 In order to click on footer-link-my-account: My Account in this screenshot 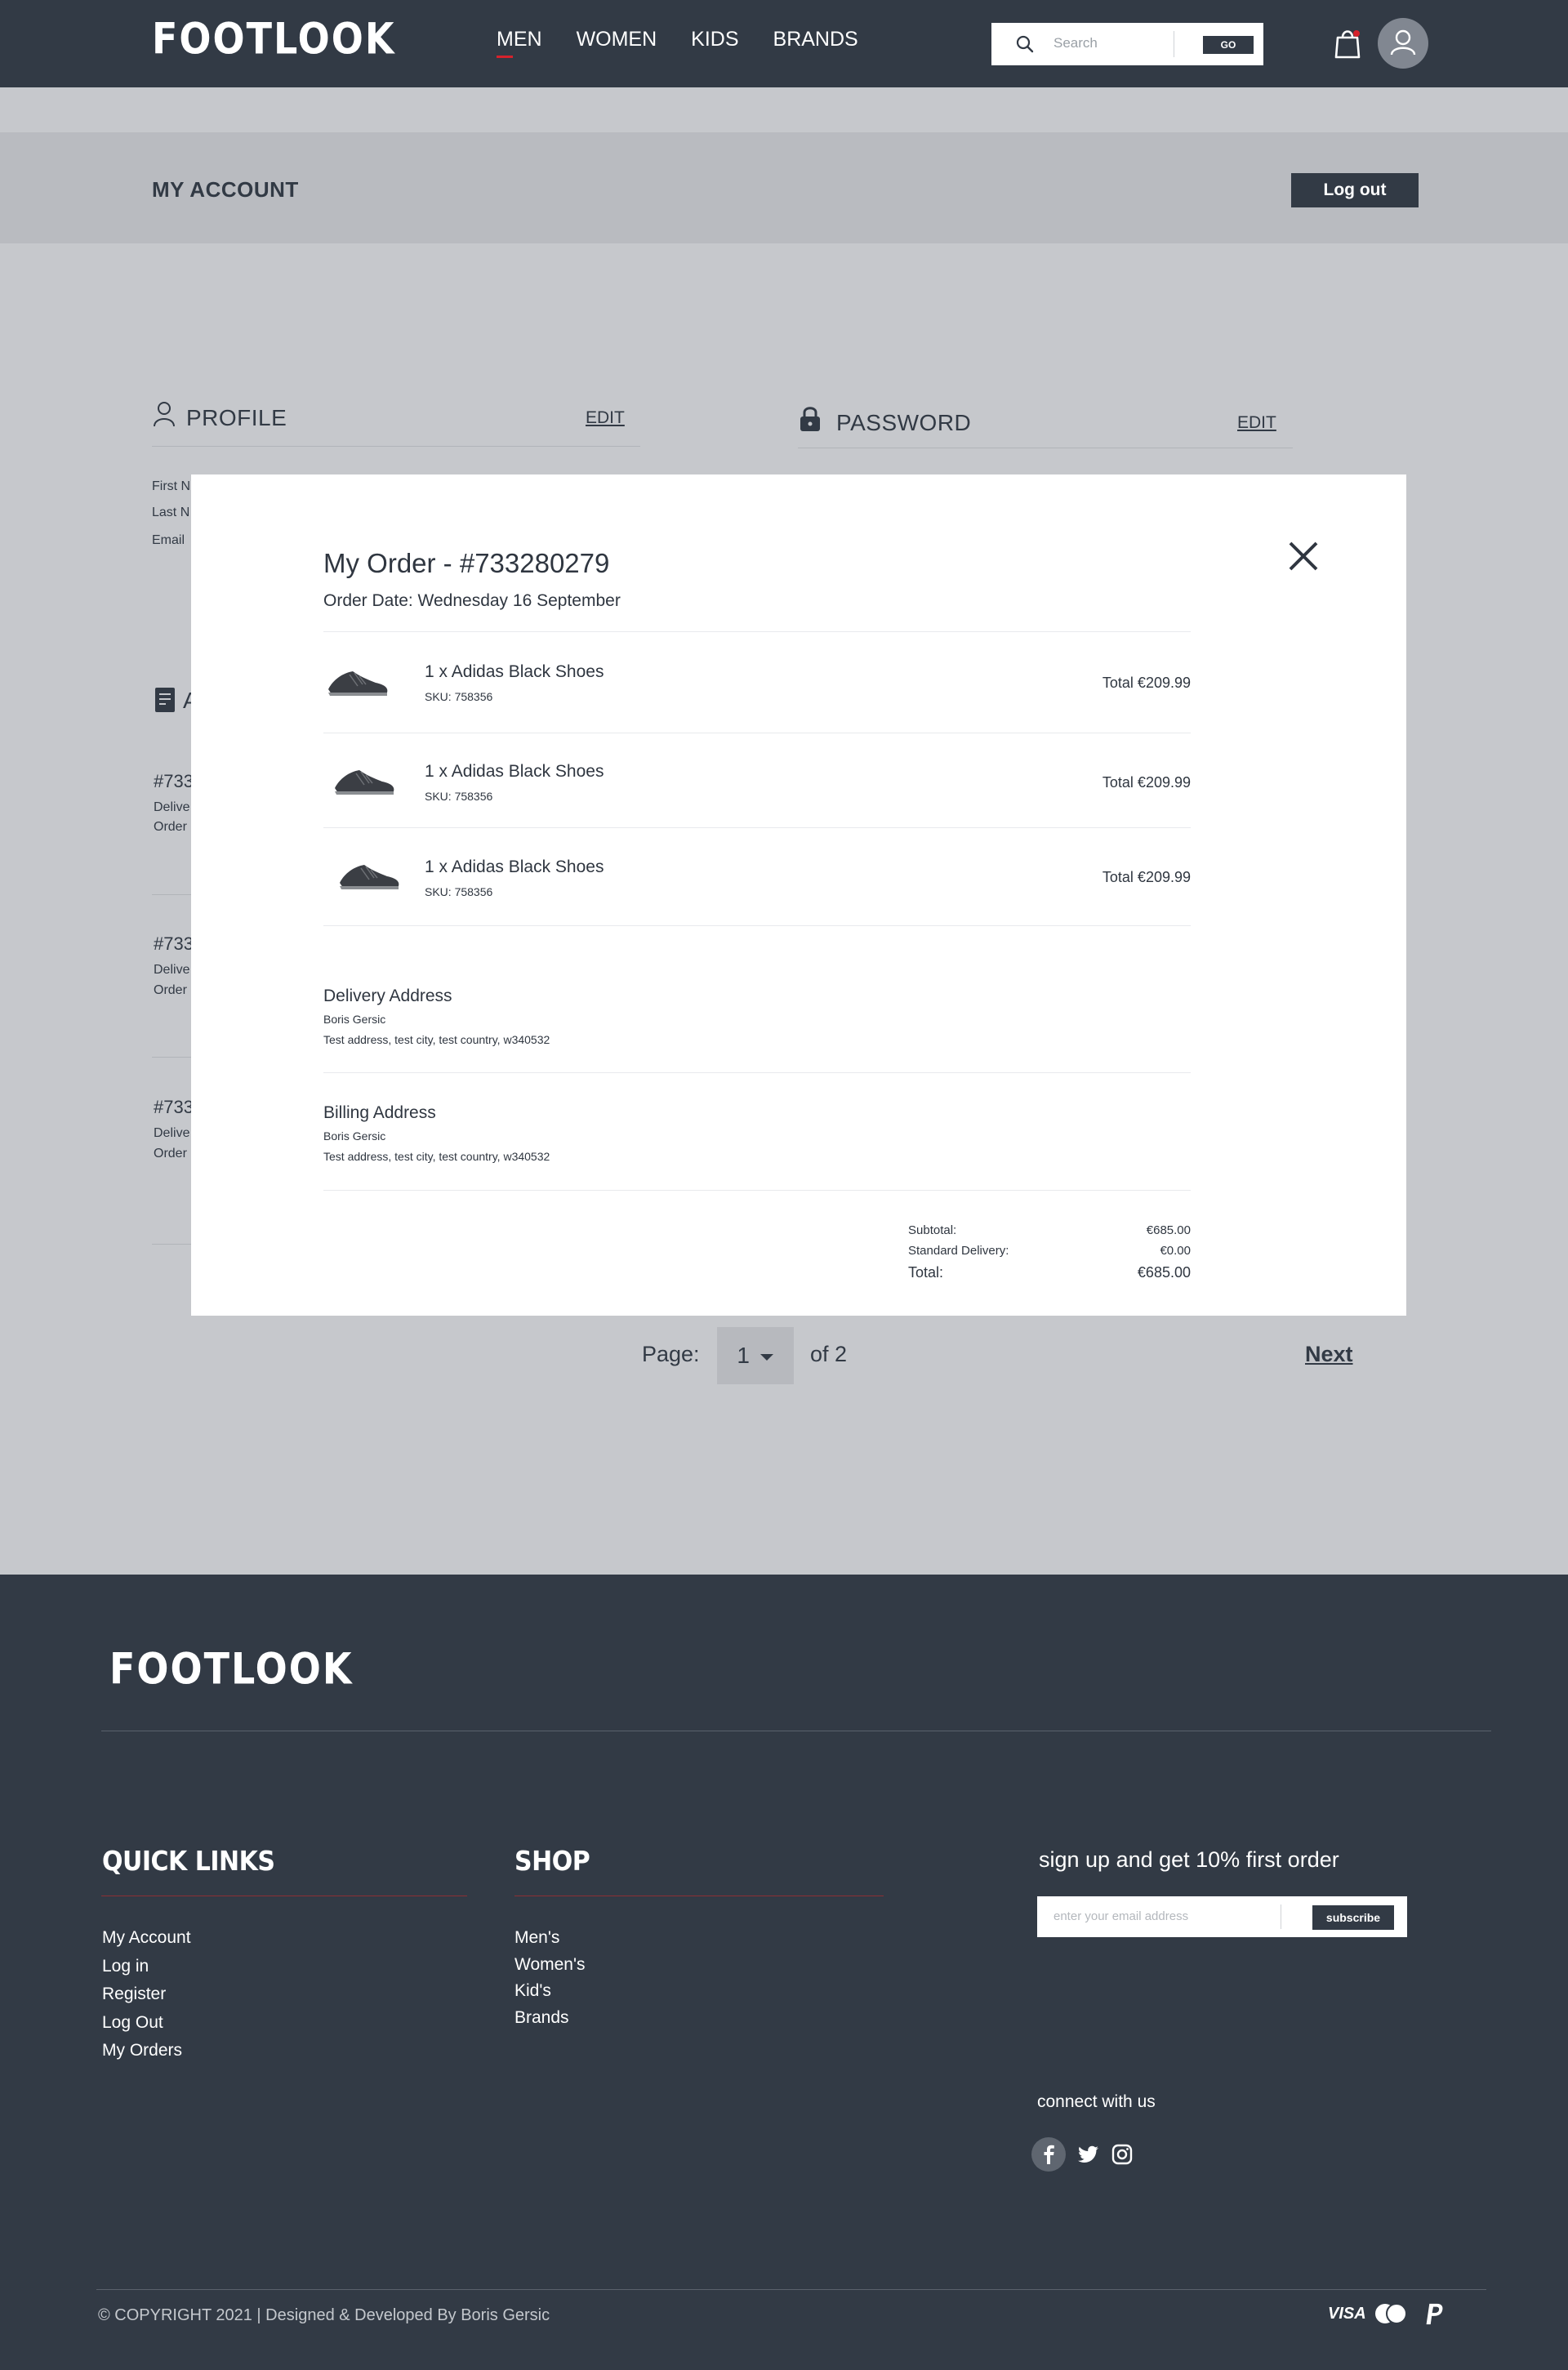, I will do `click(146, 1938)`.